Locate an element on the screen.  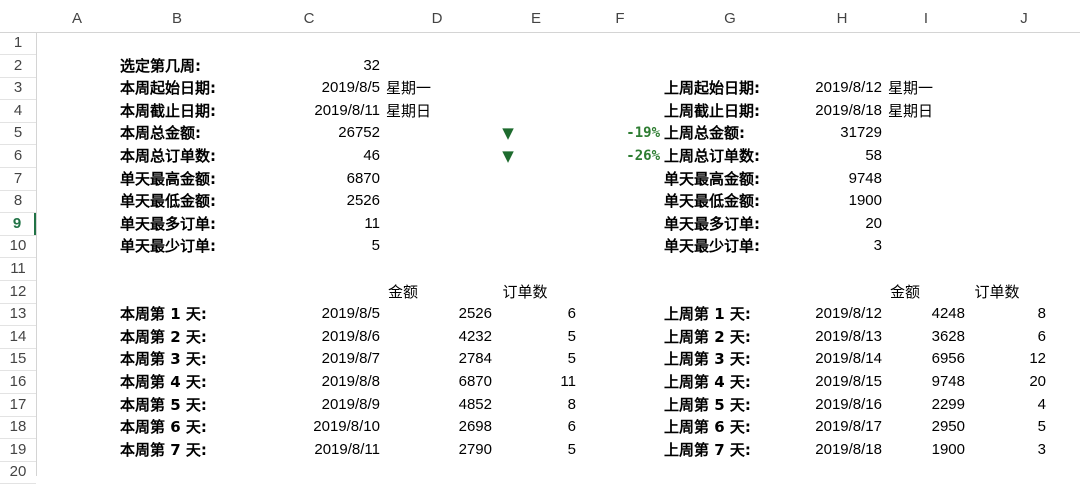
row-header-15: 15 is located at coordinates (18, 359).